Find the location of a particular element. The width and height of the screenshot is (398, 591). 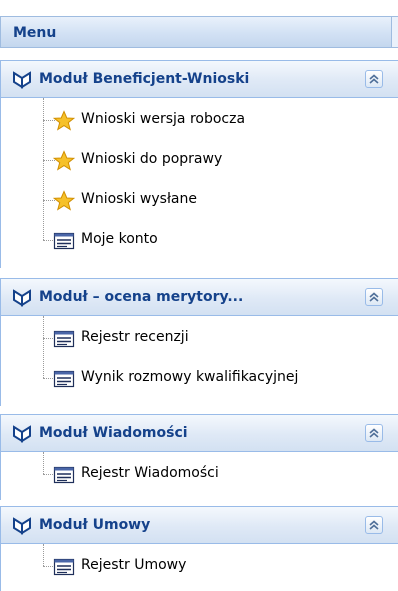

tree-item-label: Wnioski wysłane is located at coordinates (139, 199).